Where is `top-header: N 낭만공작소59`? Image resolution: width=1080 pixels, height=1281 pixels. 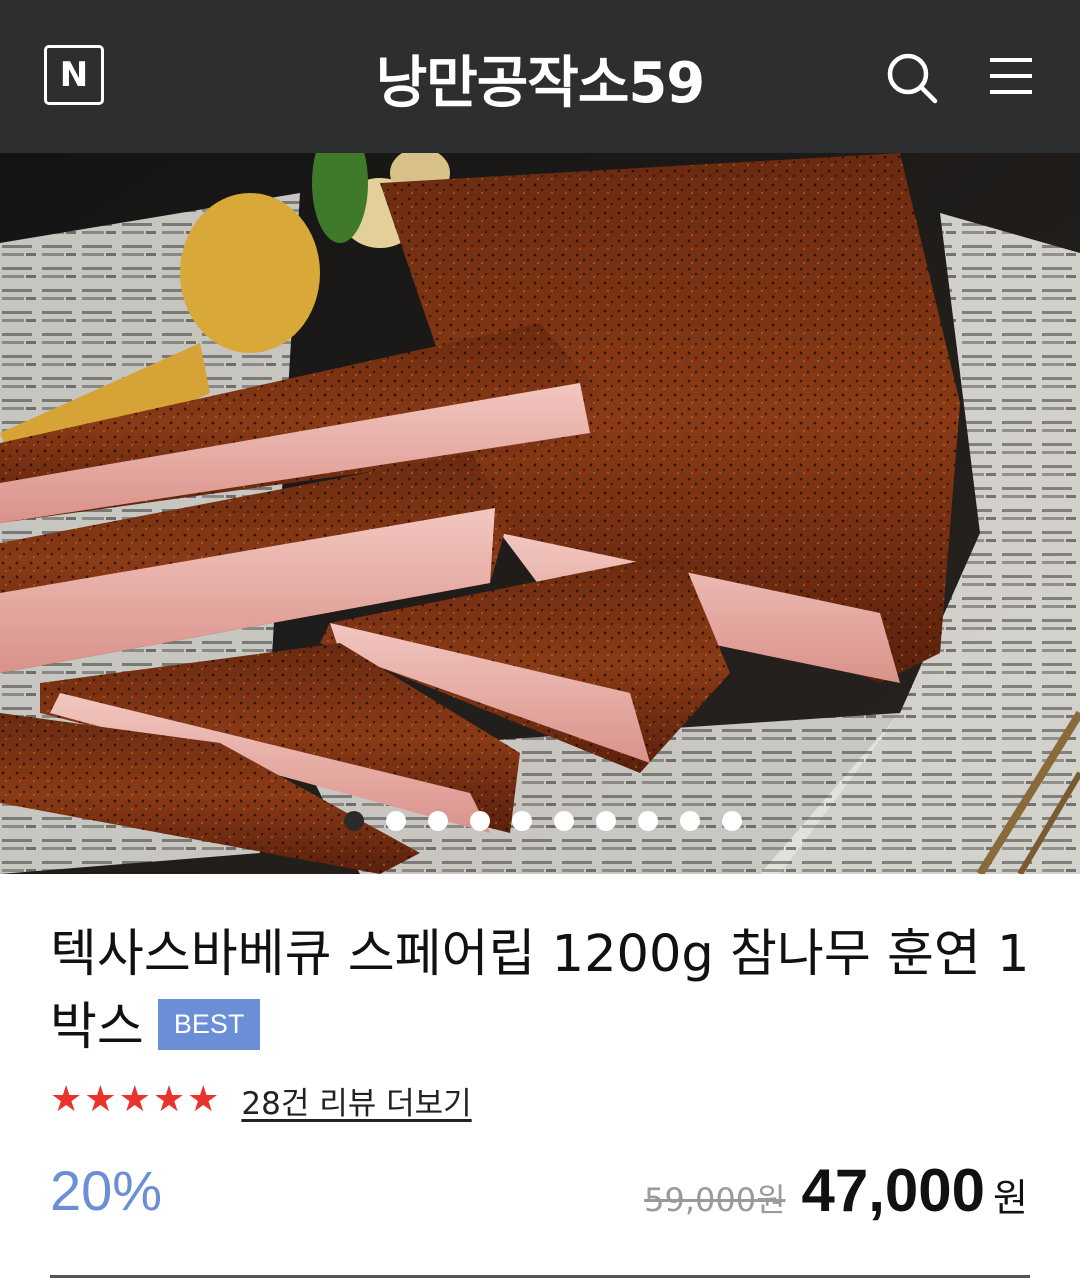
top-header: N 낭만공작소59 is located at coordinates (540, 76).